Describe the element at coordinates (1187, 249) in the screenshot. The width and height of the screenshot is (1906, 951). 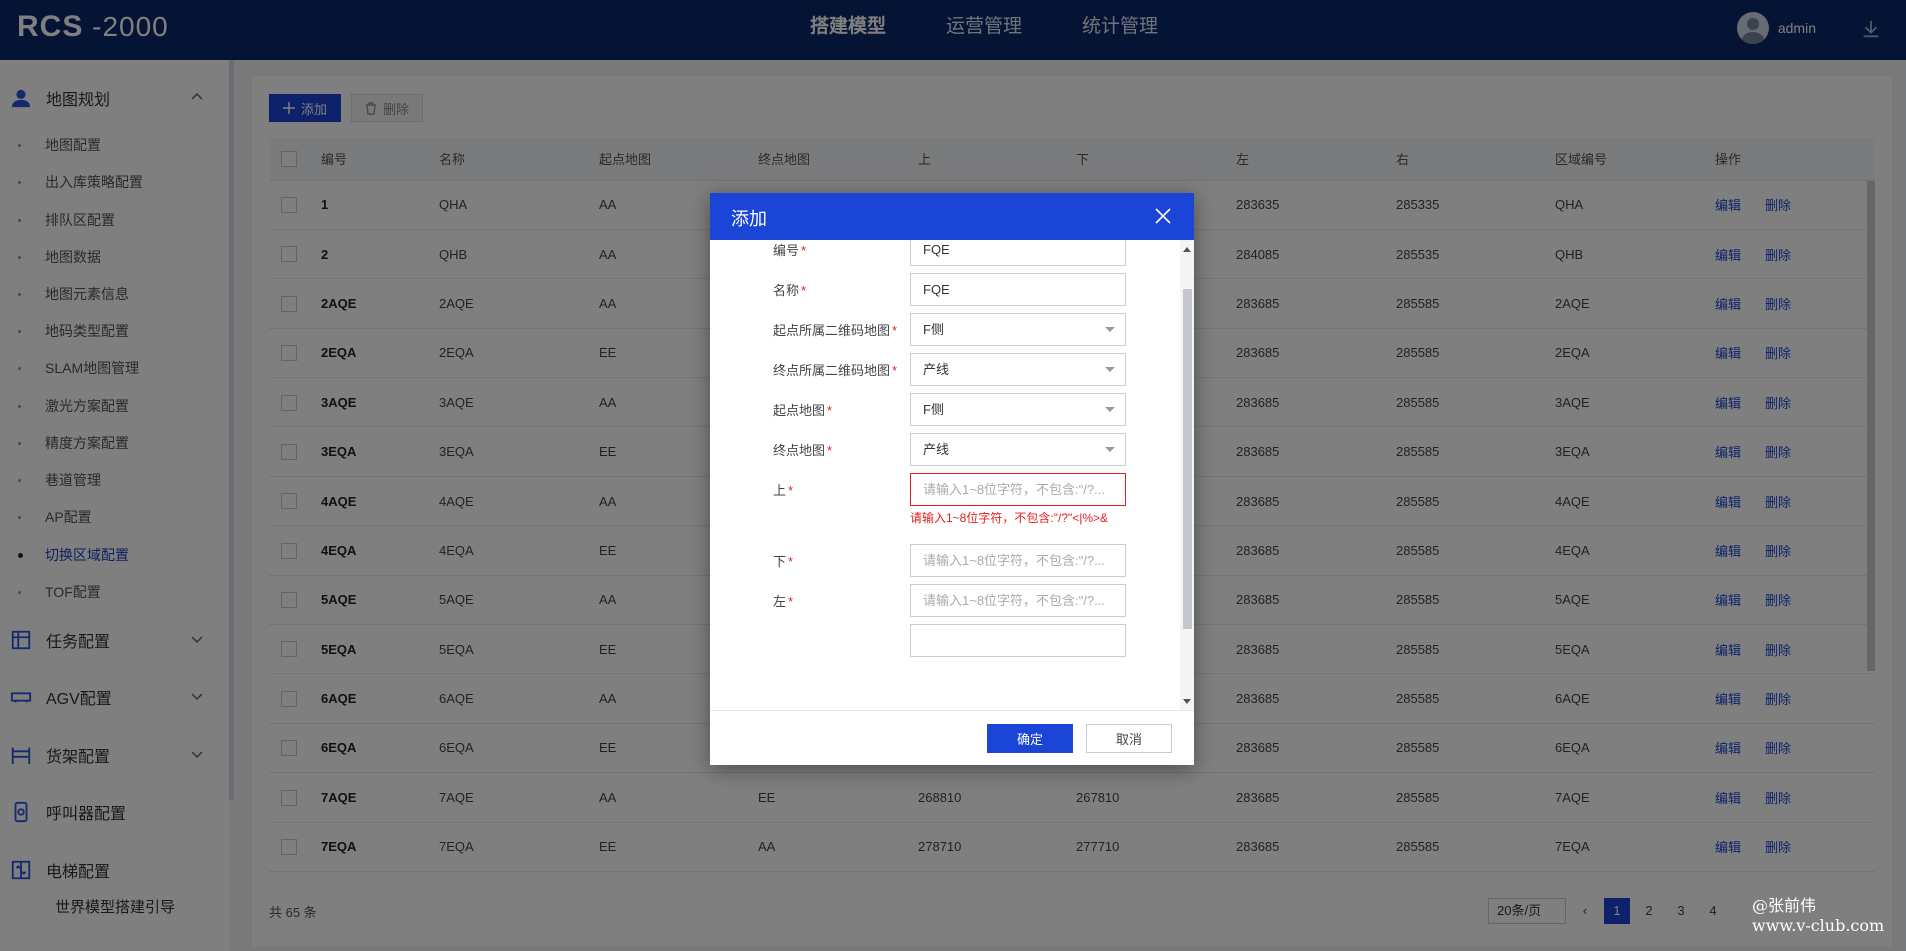
I see `scroll-up-icon` at that location.